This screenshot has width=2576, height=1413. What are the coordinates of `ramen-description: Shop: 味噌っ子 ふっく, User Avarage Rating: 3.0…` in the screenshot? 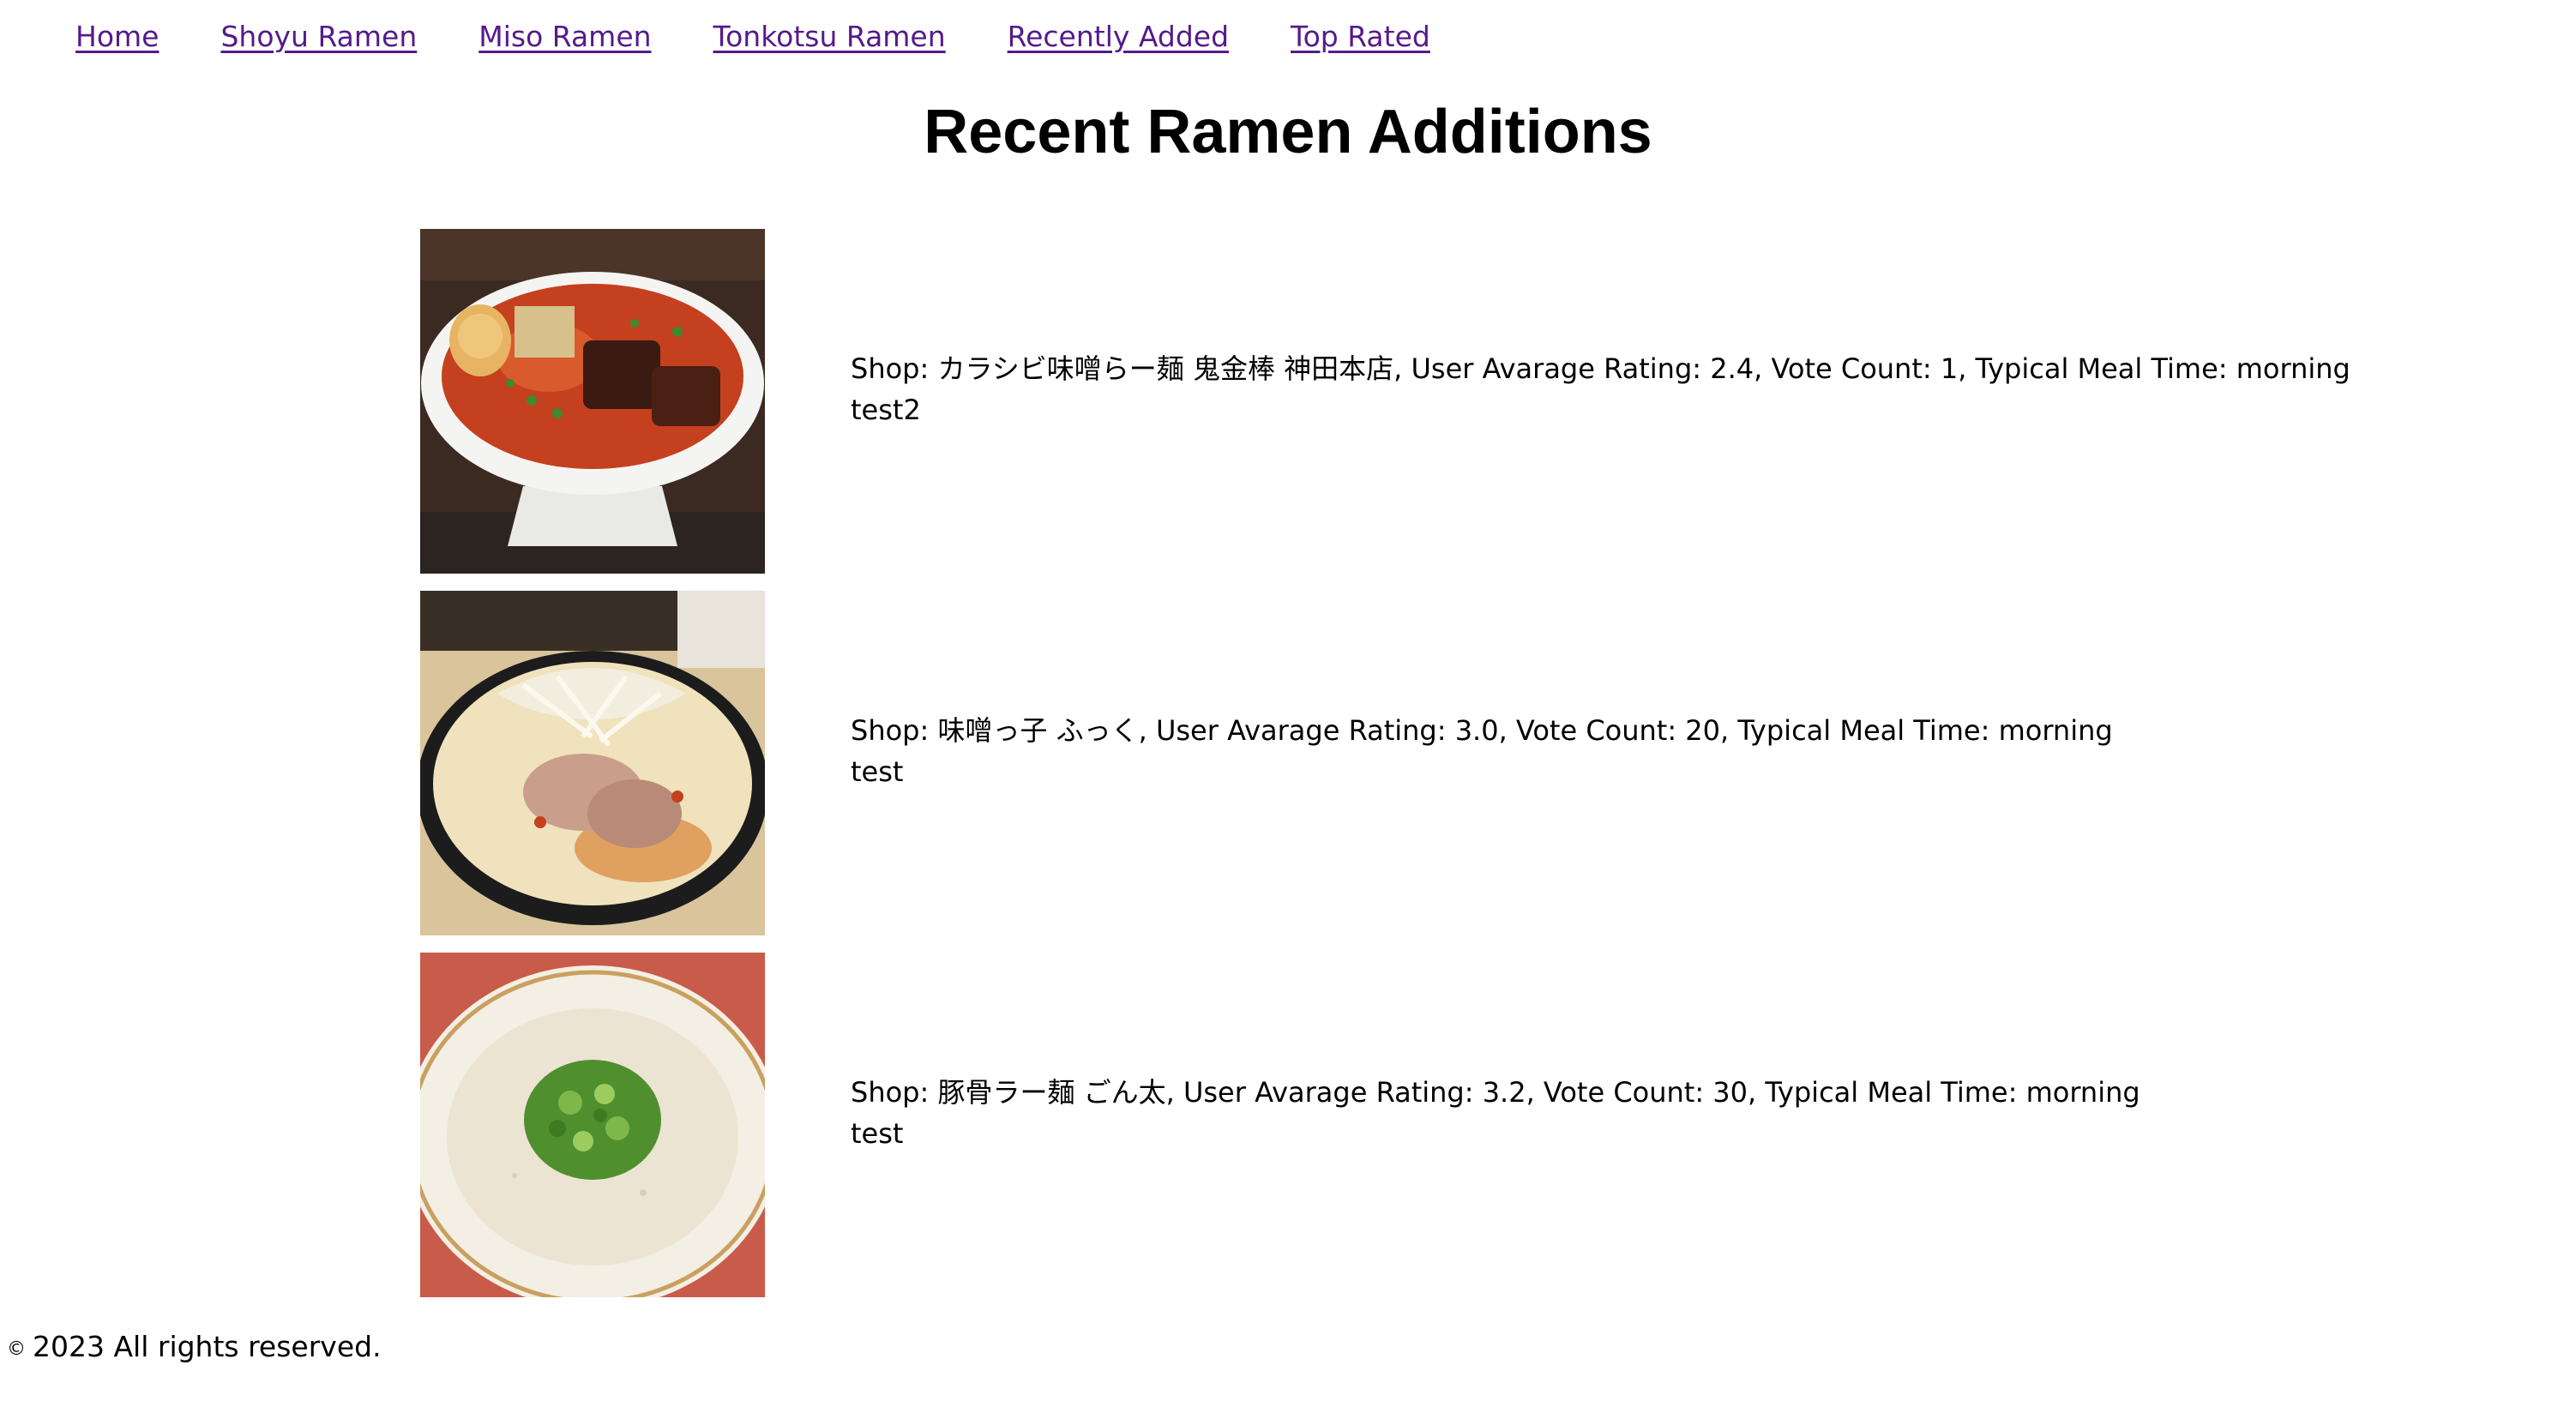 It's located at (1614, 751).